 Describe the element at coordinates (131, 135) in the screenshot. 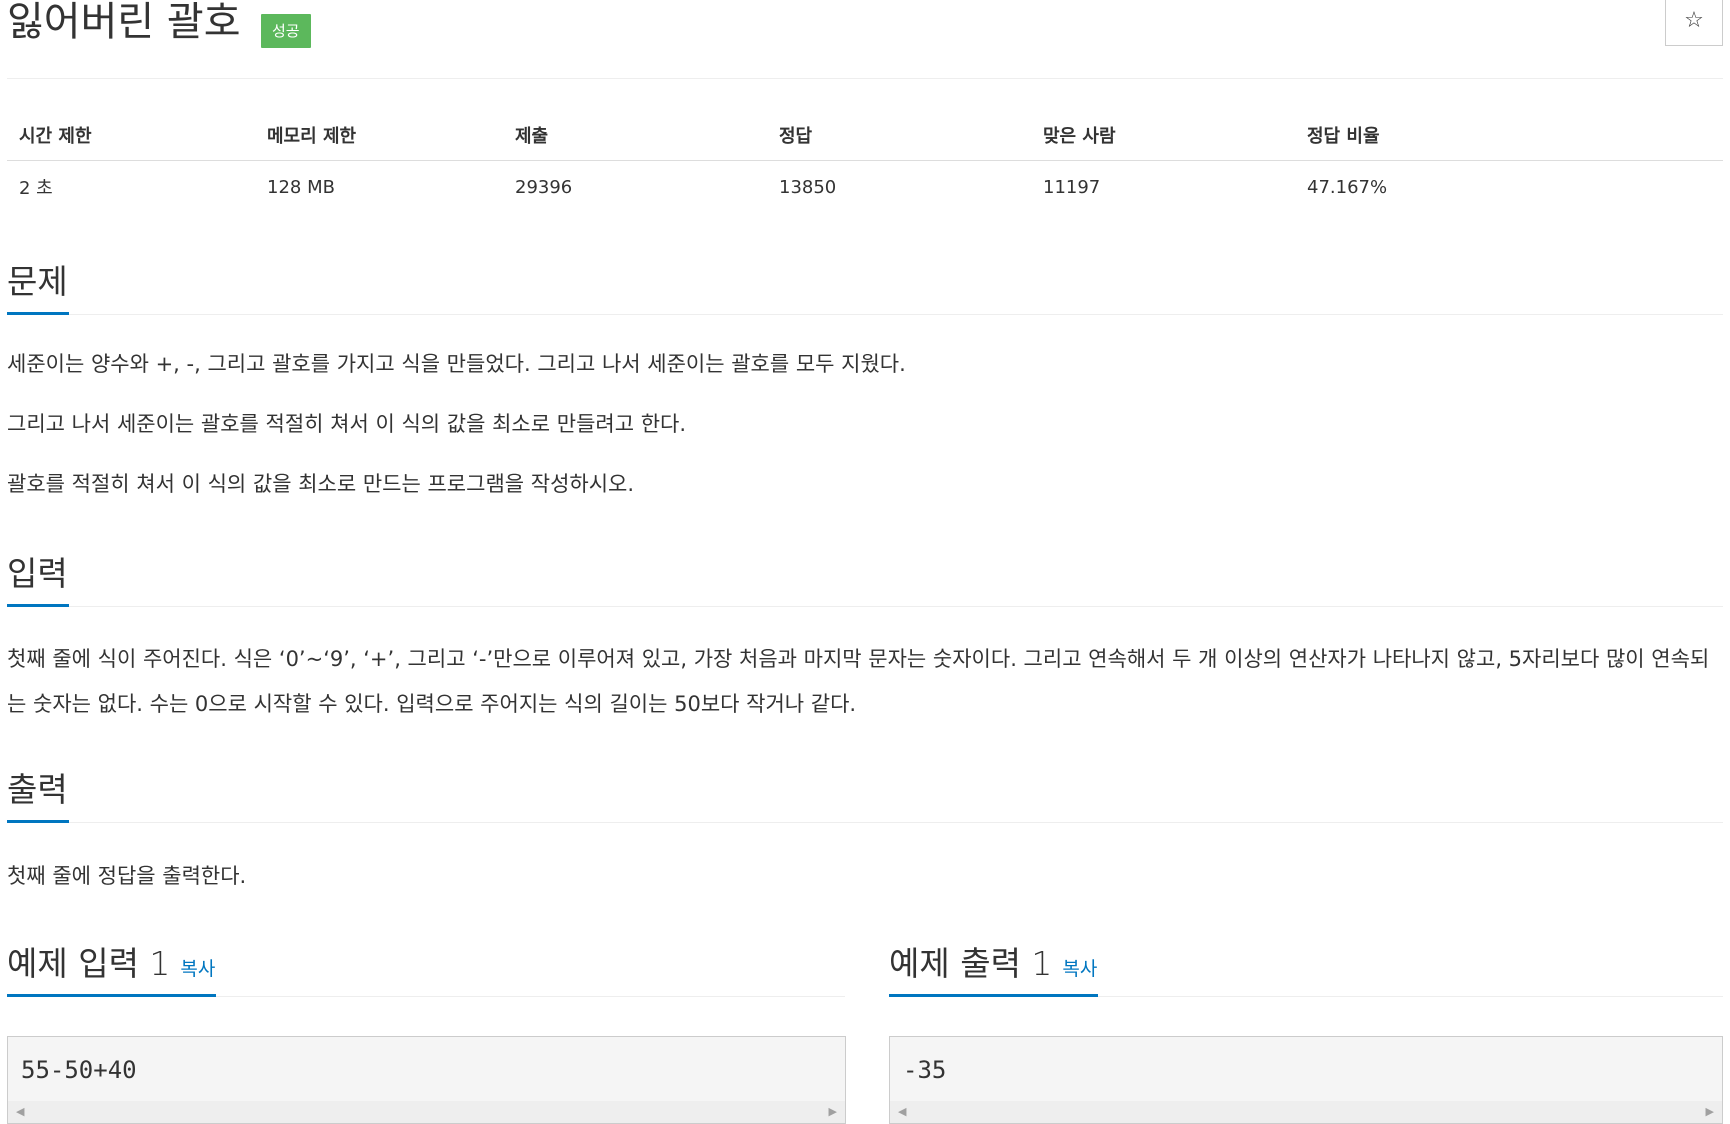

I see `header-time-limit: 시간 제한` at that location.